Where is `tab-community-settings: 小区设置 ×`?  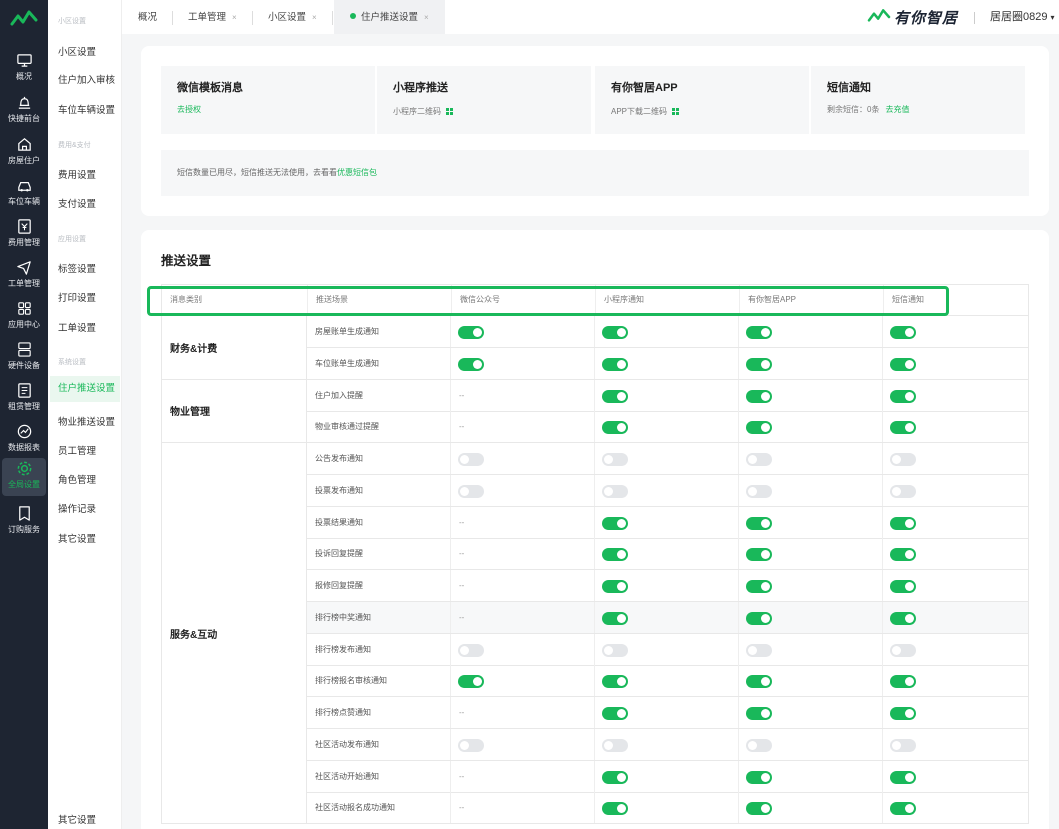
tab-community-settings: 小区设置 × is located at coordinates (292, 17).